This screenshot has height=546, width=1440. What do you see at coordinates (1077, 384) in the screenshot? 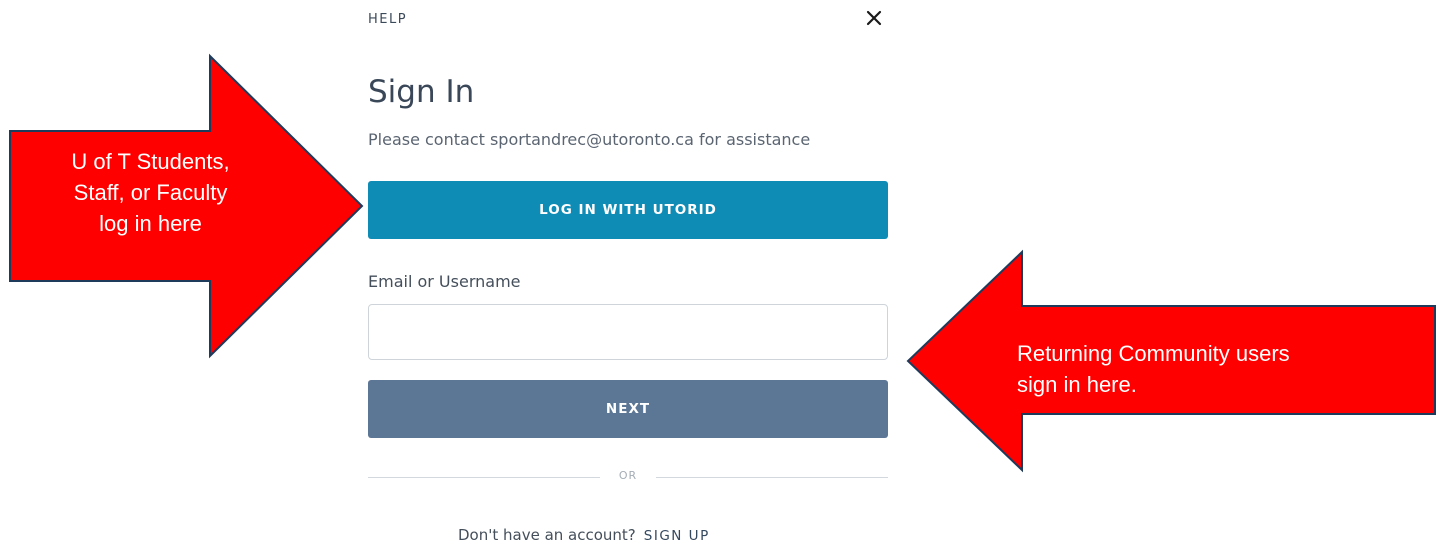
I see `right-callout-line: sign in here.` at bounding box center [1077, 384].